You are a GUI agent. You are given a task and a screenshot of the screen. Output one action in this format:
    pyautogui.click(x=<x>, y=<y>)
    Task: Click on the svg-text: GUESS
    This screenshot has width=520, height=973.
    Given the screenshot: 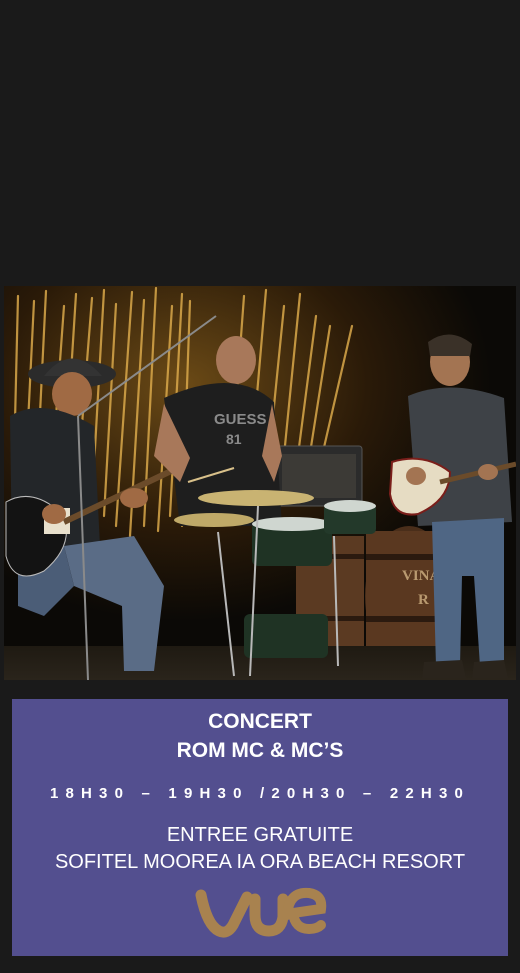 What is the action you would take?
    pyautogui.click(x=240, y=419)
    